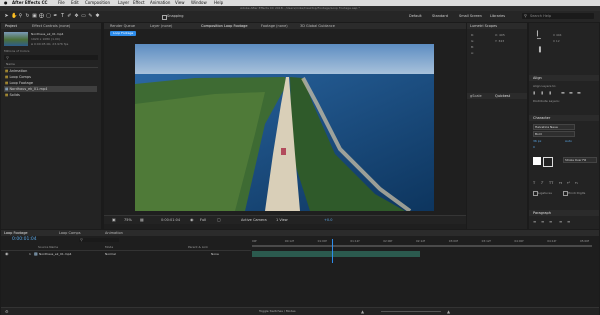 This screenshot has height=315, width=600. Describe the element at coordinates (558, 16) in the screenshot. I see `search-help-box: ⚲ Search Help` at that location.